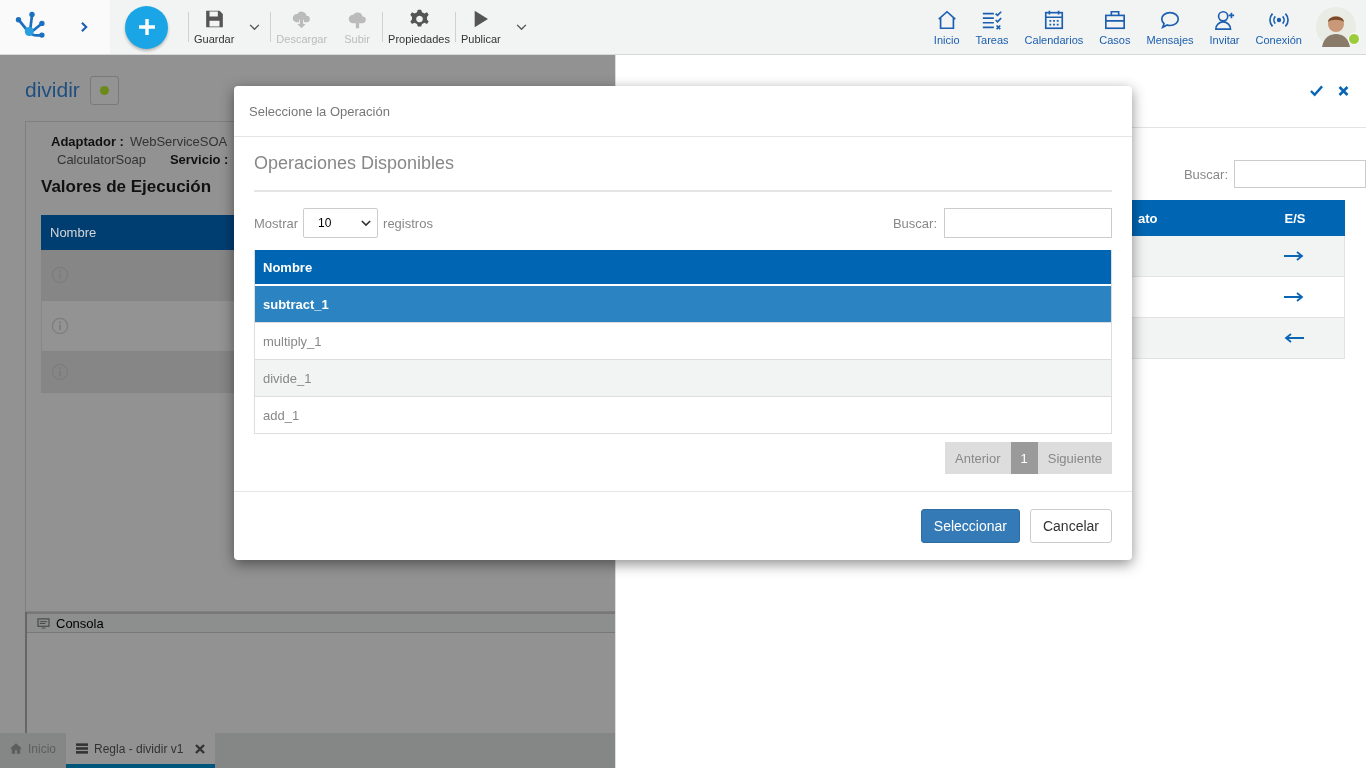 This screenshot has height=768, width=1366. I want to click on nav-button: Casos, so click(1115, 27).